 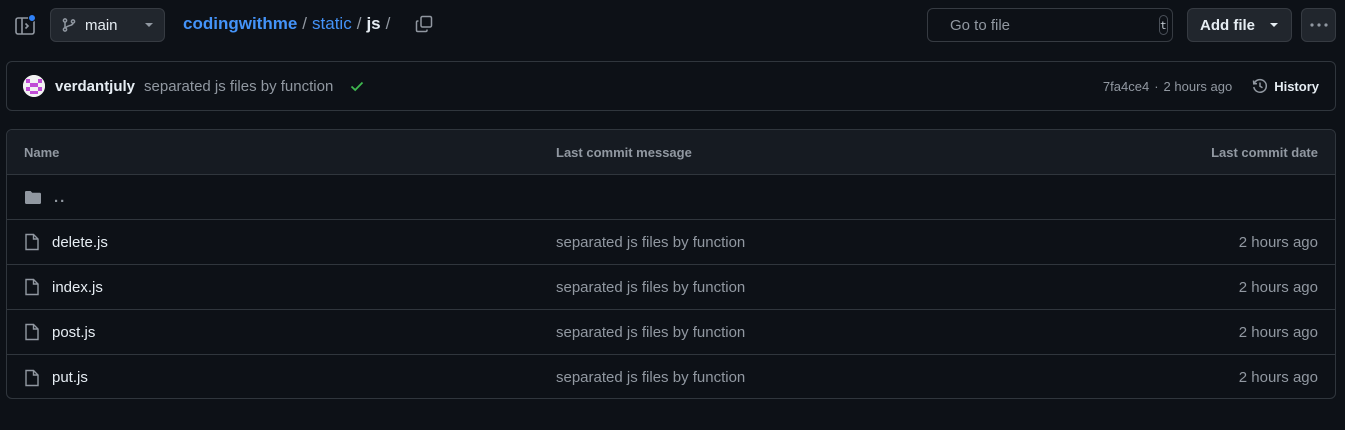 I want to click on commit-status, so click(x=357, y=86).